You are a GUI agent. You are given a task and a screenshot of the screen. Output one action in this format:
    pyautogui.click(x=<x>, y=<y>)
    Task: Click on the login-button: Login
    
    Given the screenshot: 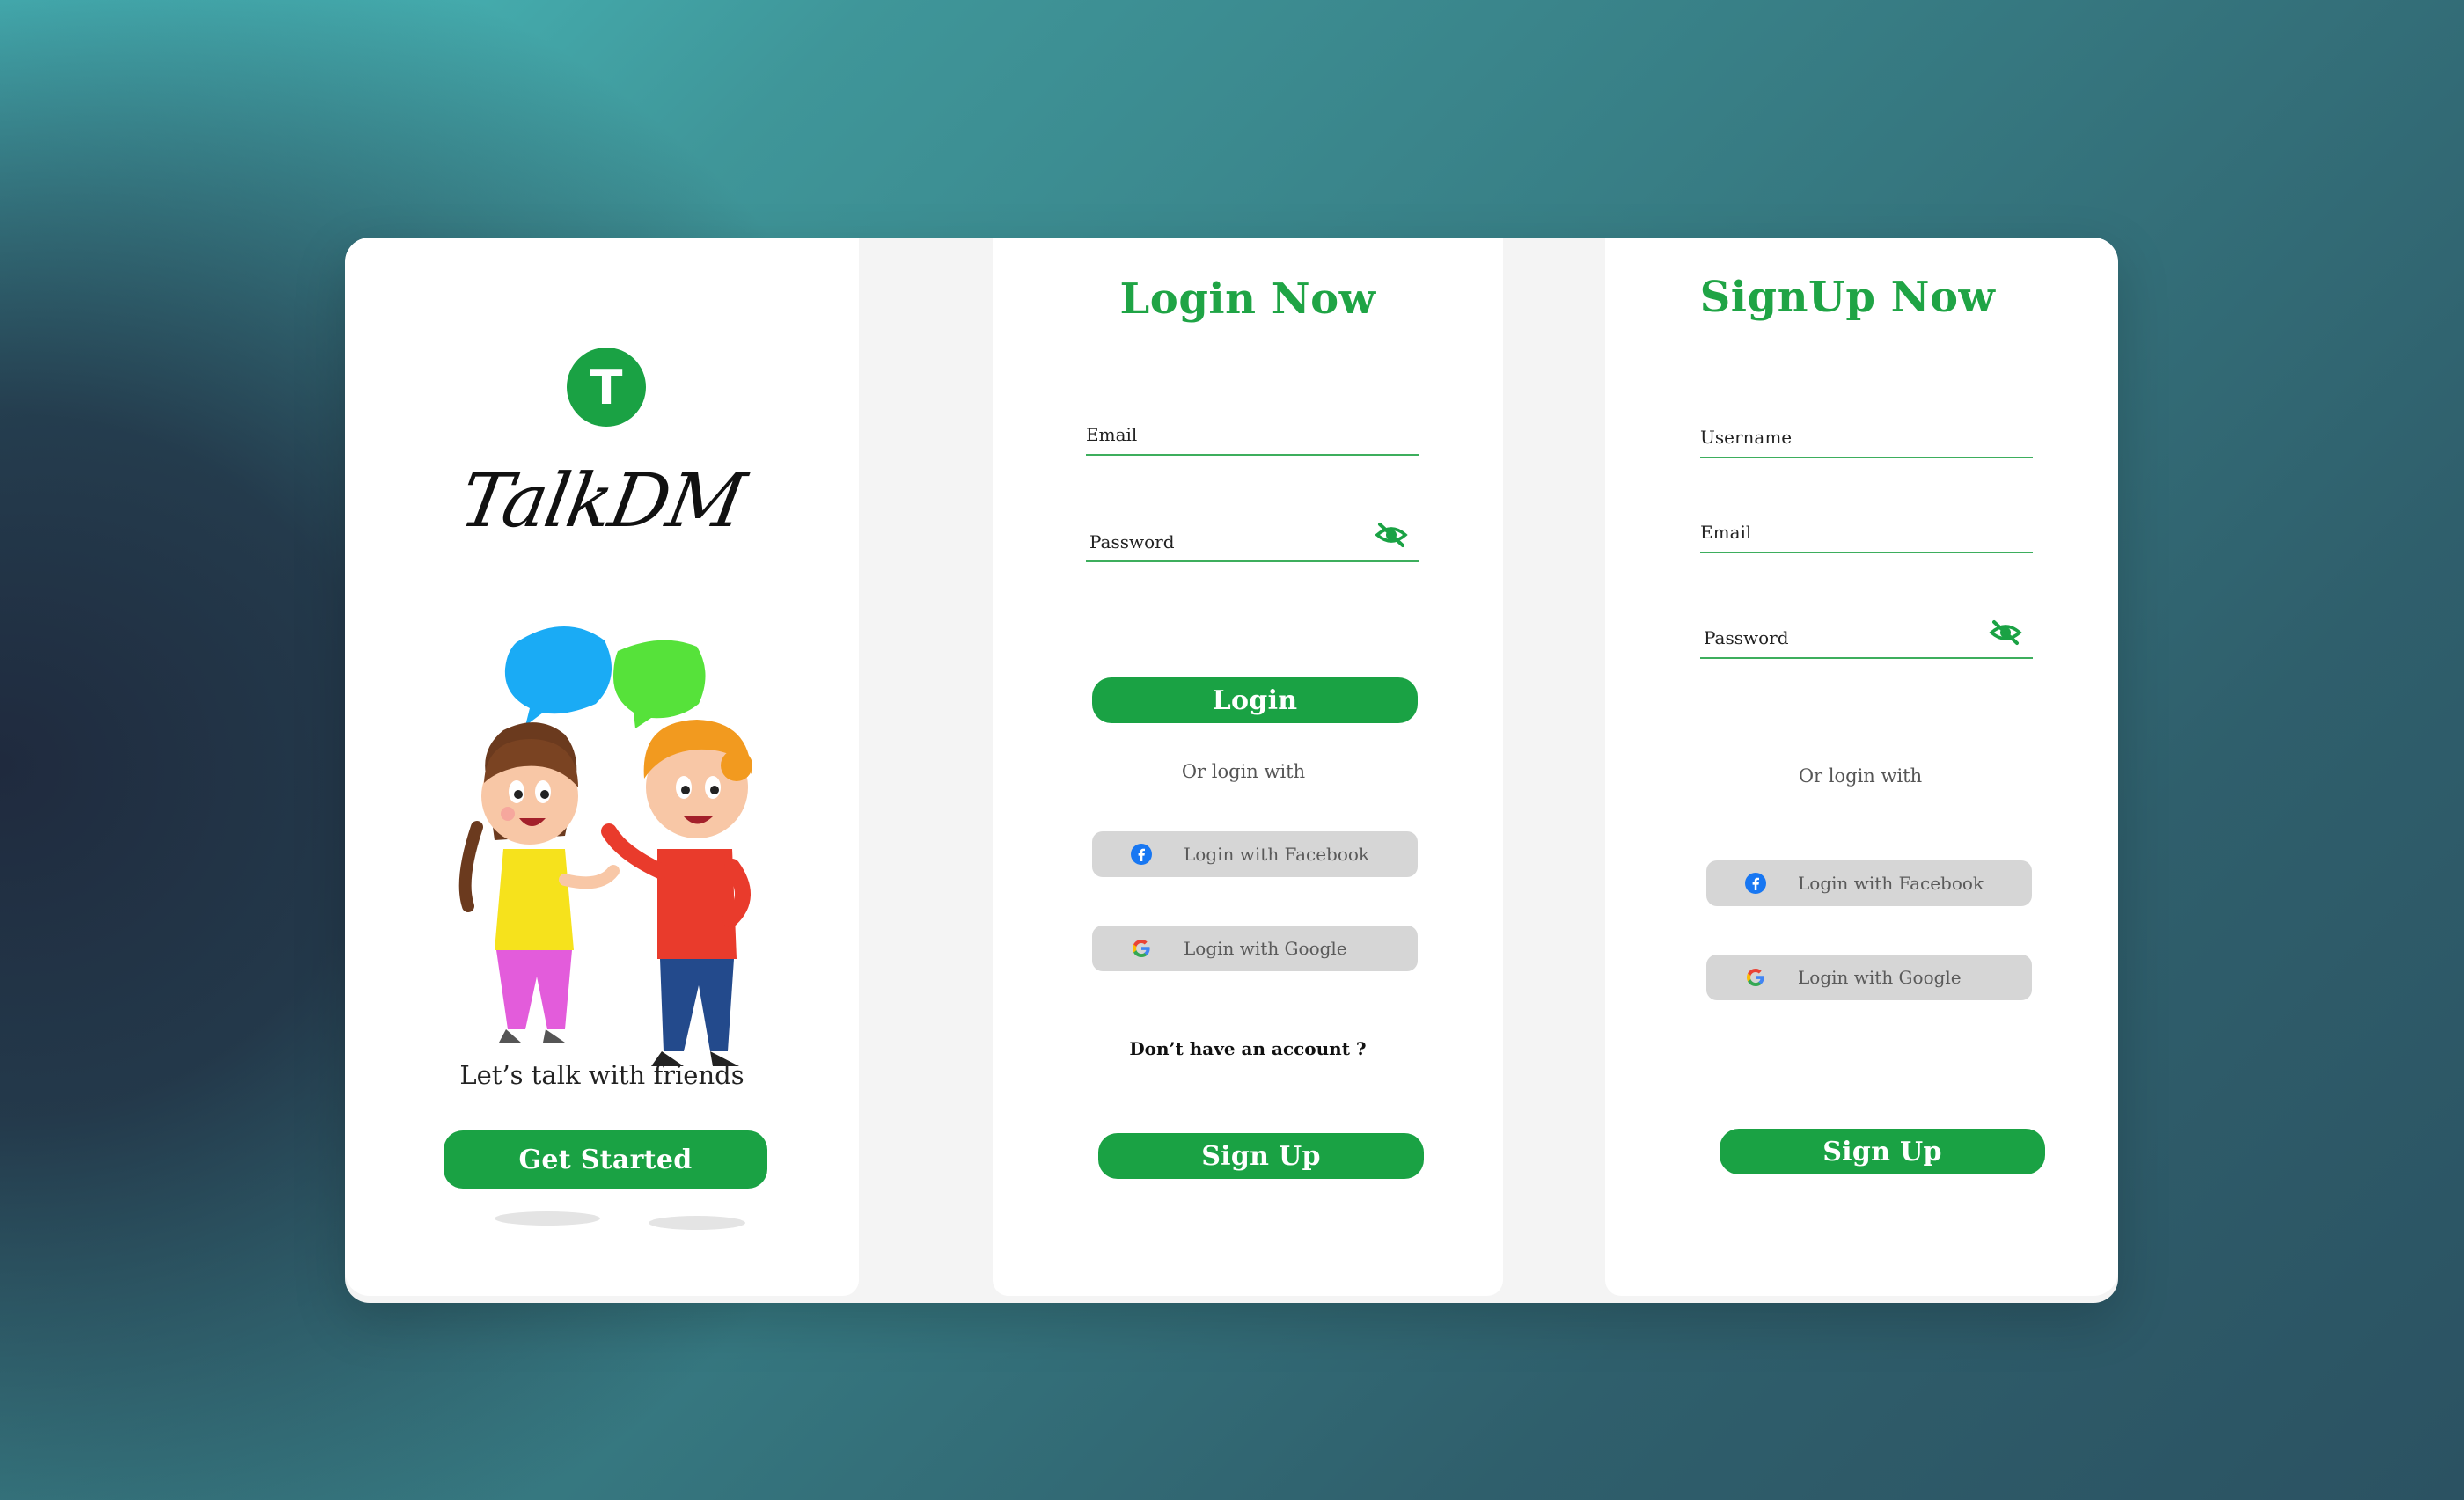 What is the action you would take?
    pyautogui.click(x=1255, y=700)
    